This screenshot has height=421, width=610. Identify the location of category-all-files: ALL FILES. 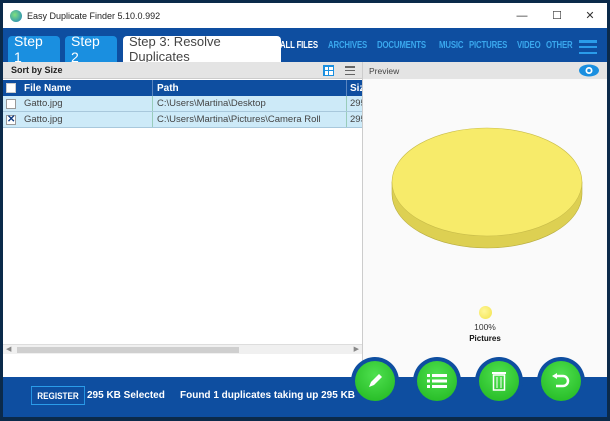
(299, 45).